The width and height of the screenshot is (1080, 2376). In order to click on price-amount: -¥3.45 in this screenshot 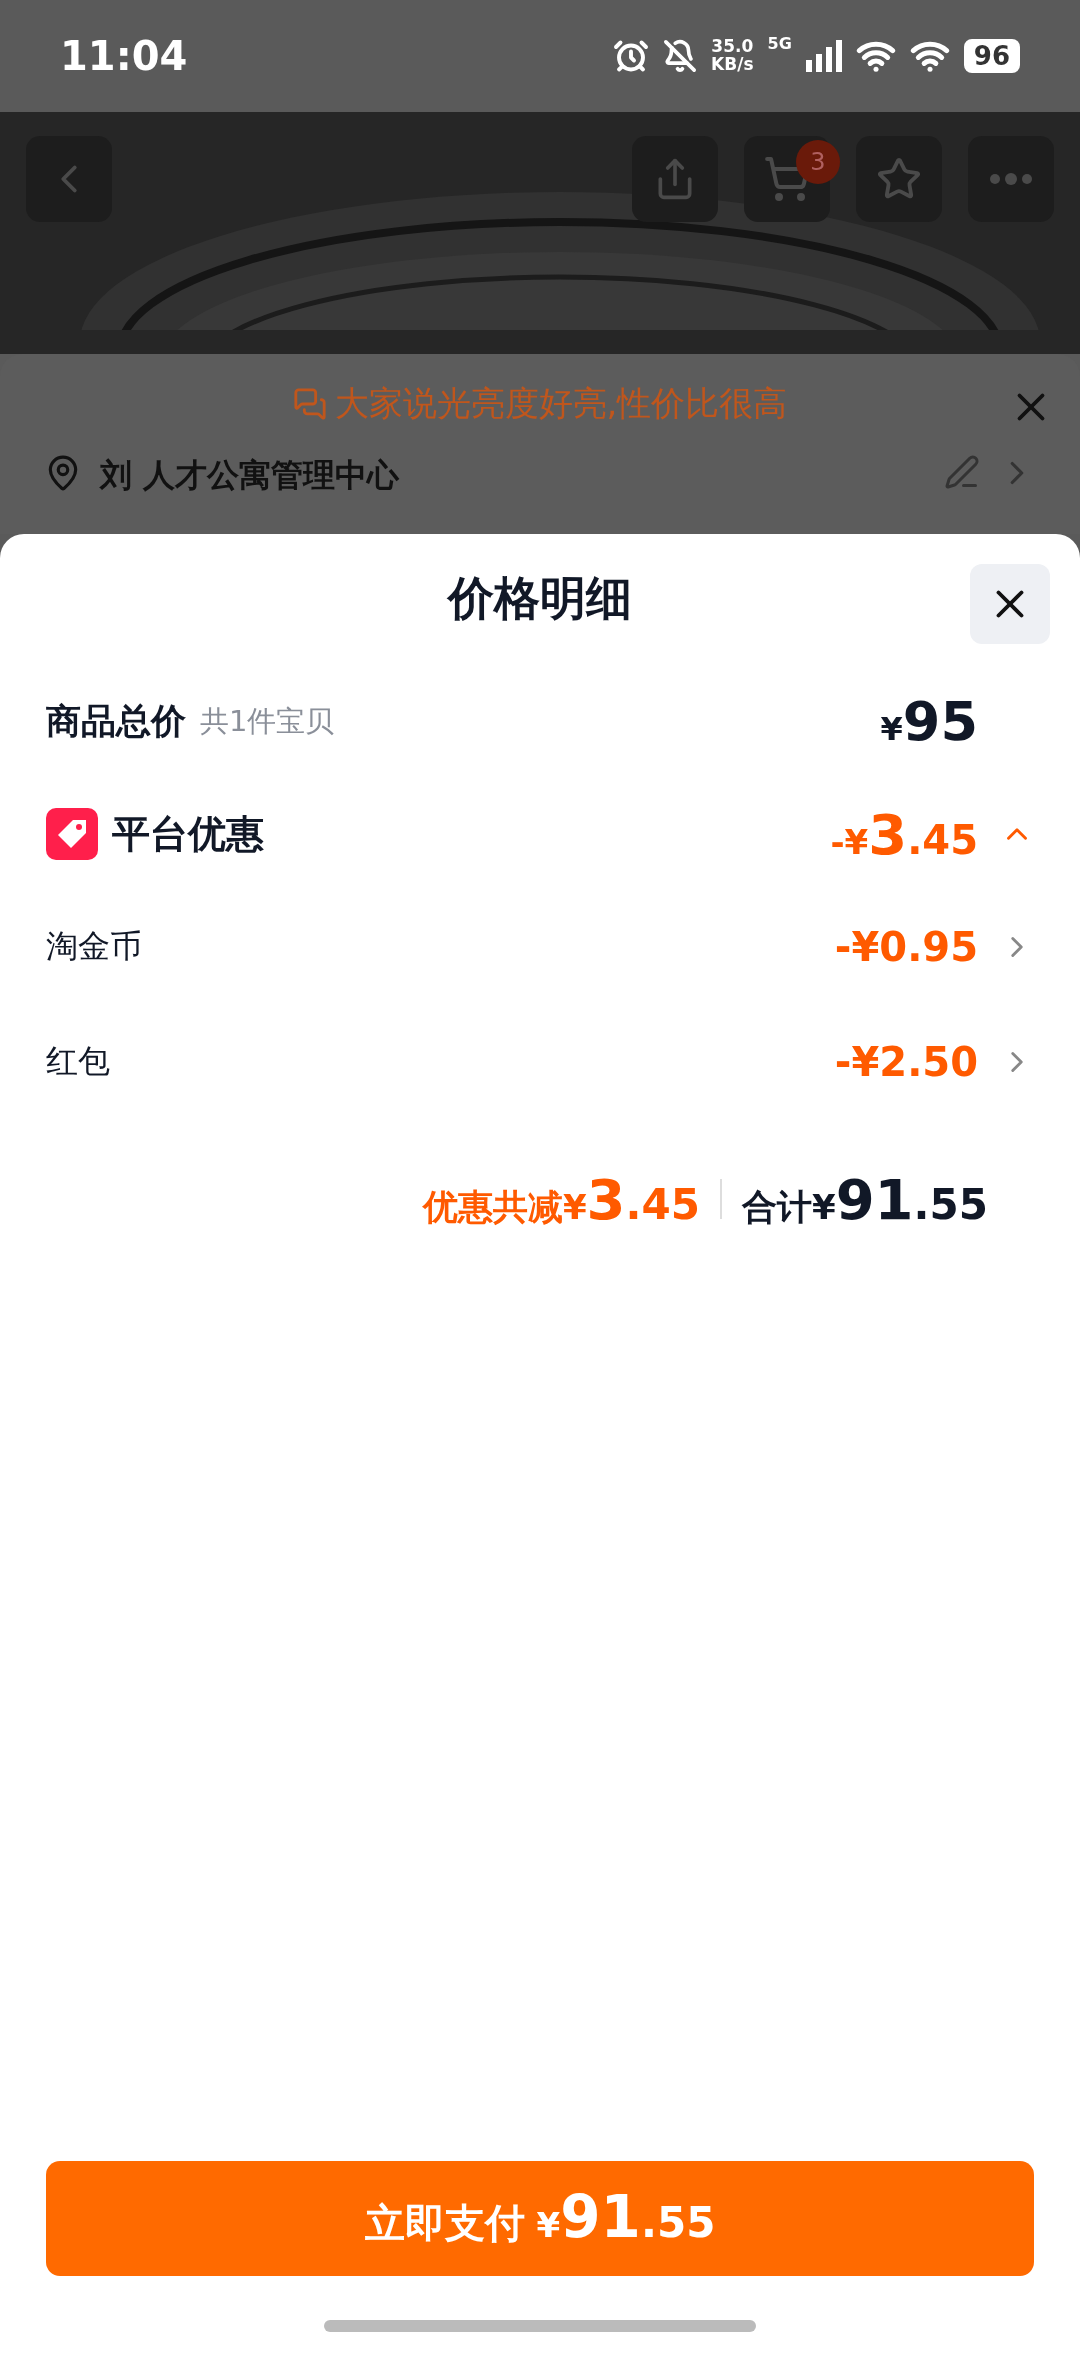, I will do `click(904, 834)`.